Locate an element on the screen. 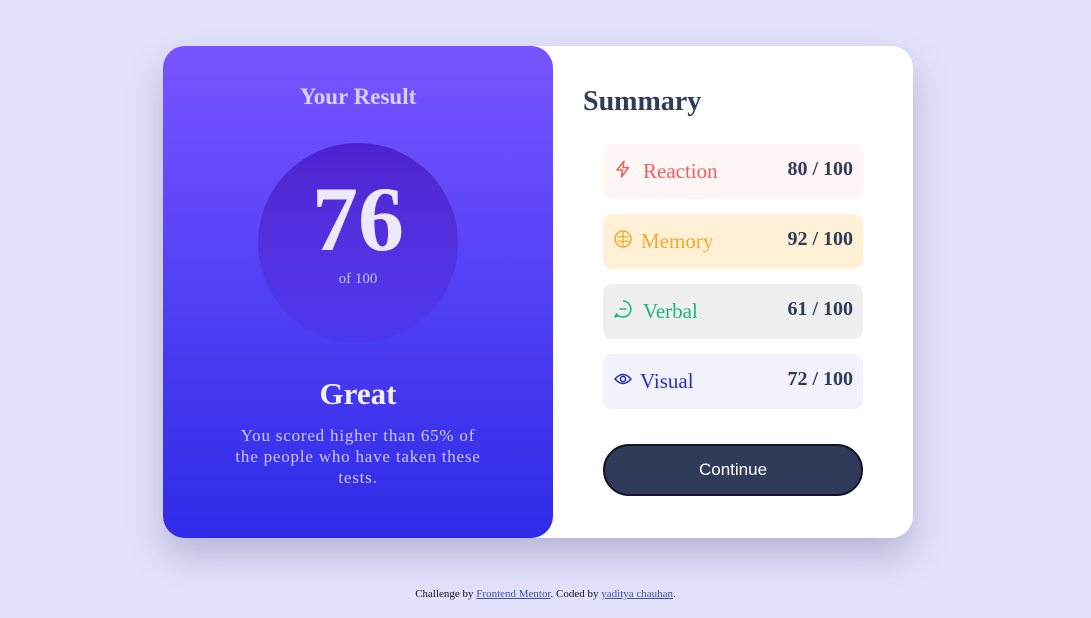 This screenshot has width=1091, height=618. summary-item-score: 61 / 100 is located at coordinates (820, 309).